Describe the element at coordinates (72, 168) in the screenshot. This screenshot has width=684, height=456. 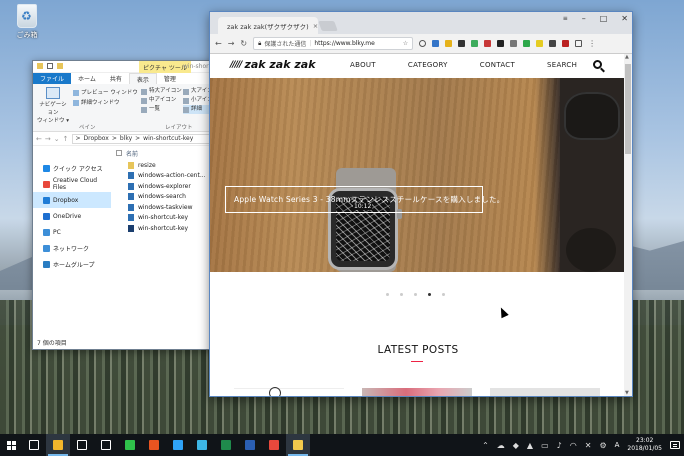
I see `sidebar-item: クイック アクセス` at that location.